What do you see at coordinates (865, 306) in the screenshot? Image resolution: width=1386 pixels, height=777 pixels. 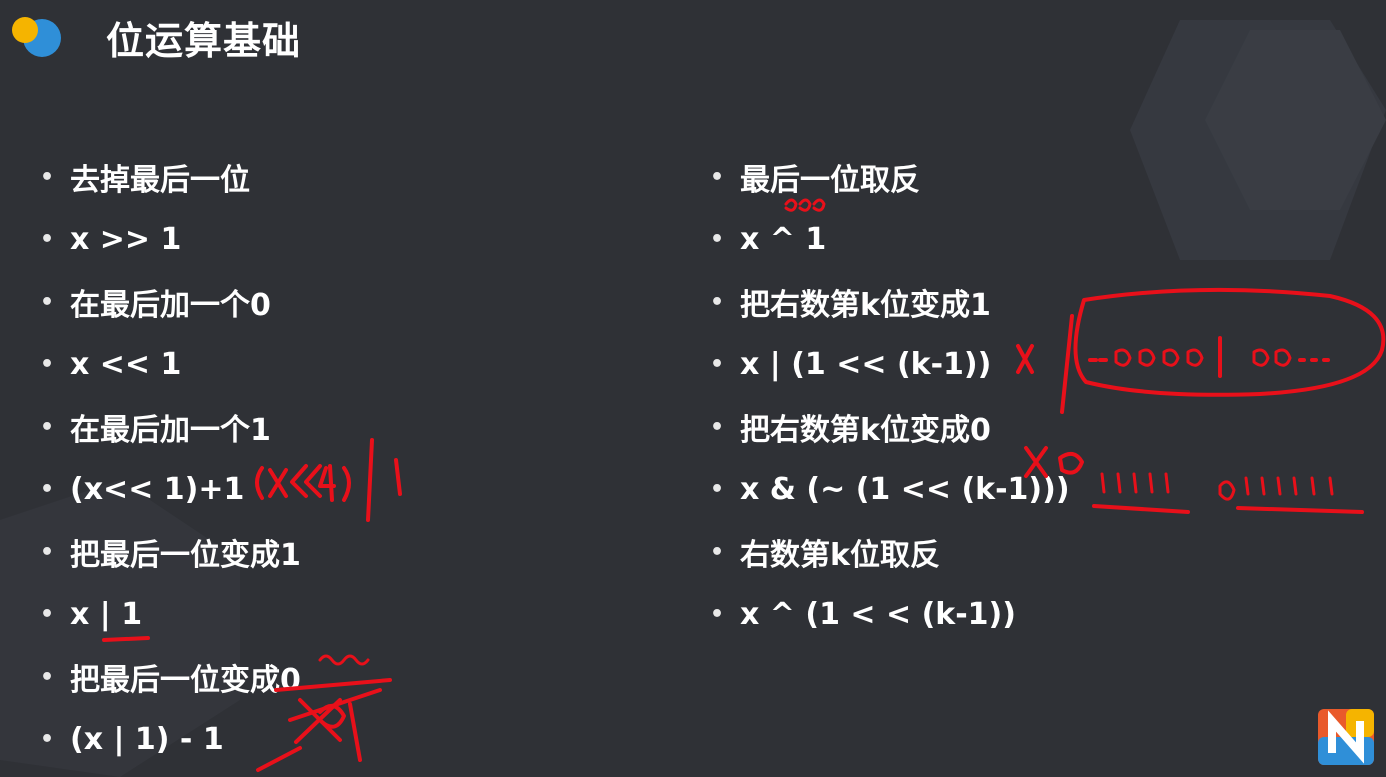 I see `list-item-text: 把右数第k位变成1` at bounding box center [865, 306].